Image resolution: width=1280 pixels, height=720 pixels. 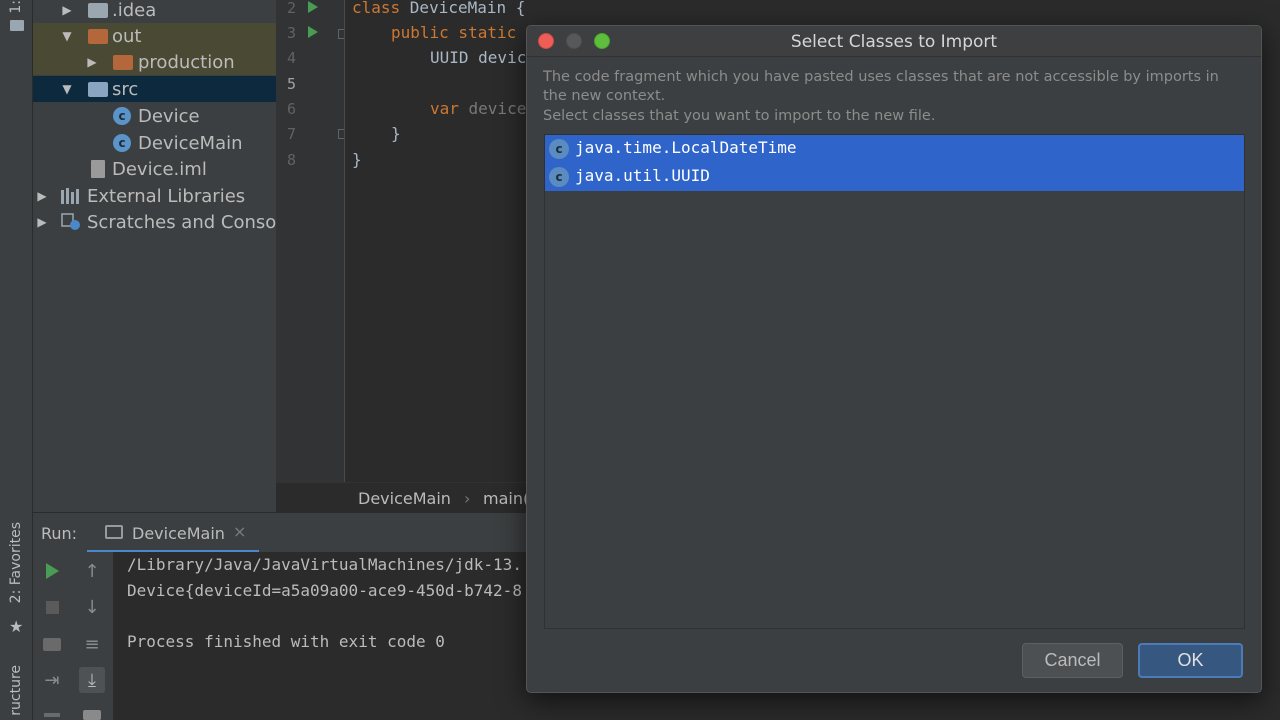 What do you see at coordinates (312, 241) in the screenshot?
I see `editor-gutter: 2 3 4 5 6 7 8` at bounding box center [312, 241].